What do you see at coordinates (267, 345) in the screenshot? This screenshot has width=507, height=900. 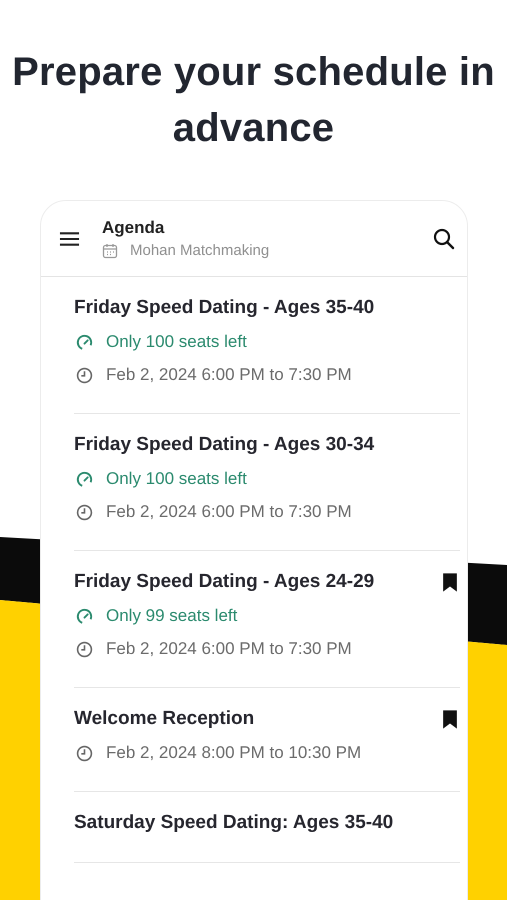 I see `session-item: Friday Speed Dating - Ages 35-40 Only 100 seats left Feb 2, 2024 6:00 PM to 7:30 PM` at bounding box center [267, 345].